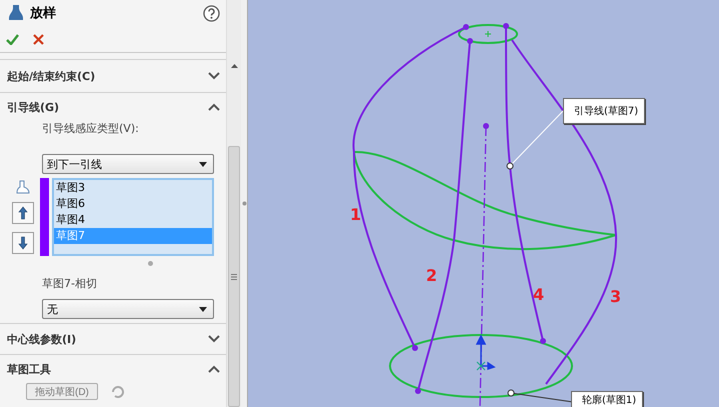 This screenshot has height=407, width=719. I want to click on close-icon, so click(38, 39).